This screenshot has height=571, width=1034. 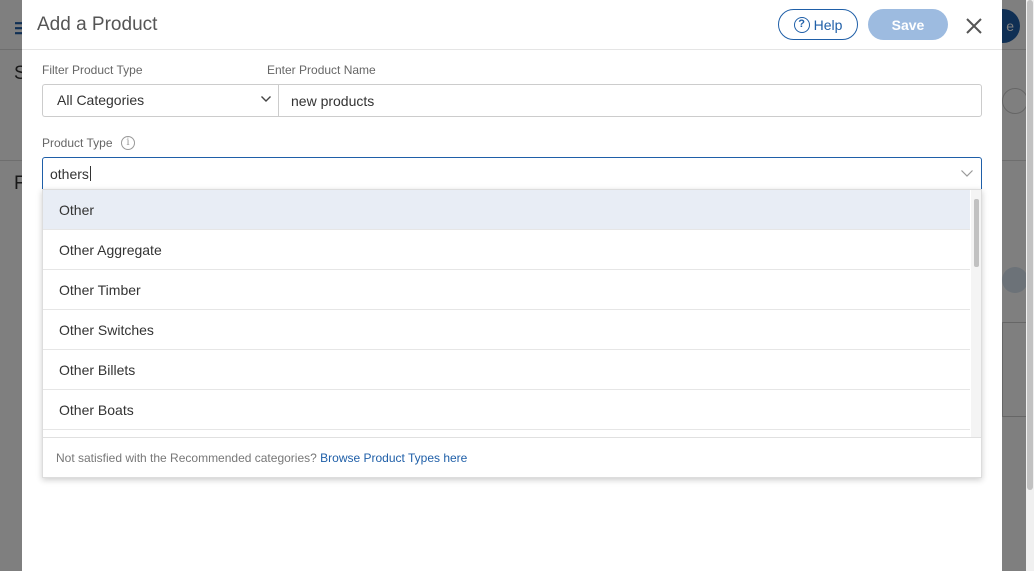 What do you see at coordinates (92, 70) in the screenshot?
I see `filter-product-type-label: Filter Product Type` at bounding box center [92, 70].